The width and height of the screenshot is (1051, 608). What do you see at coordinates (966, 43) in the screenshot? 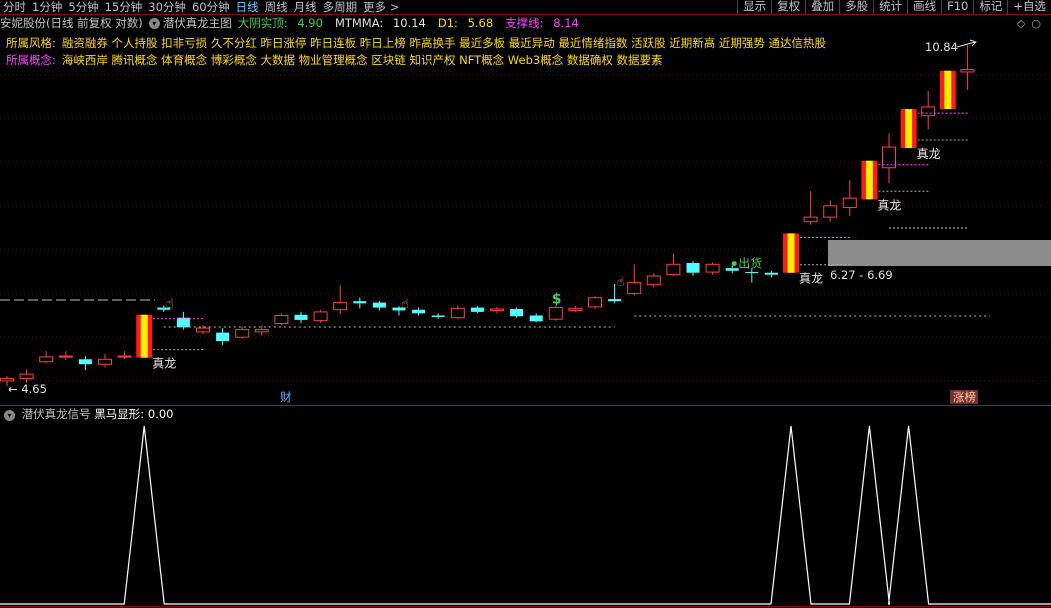
I see `max-arrow-icon` at bounding box center [966, 43].